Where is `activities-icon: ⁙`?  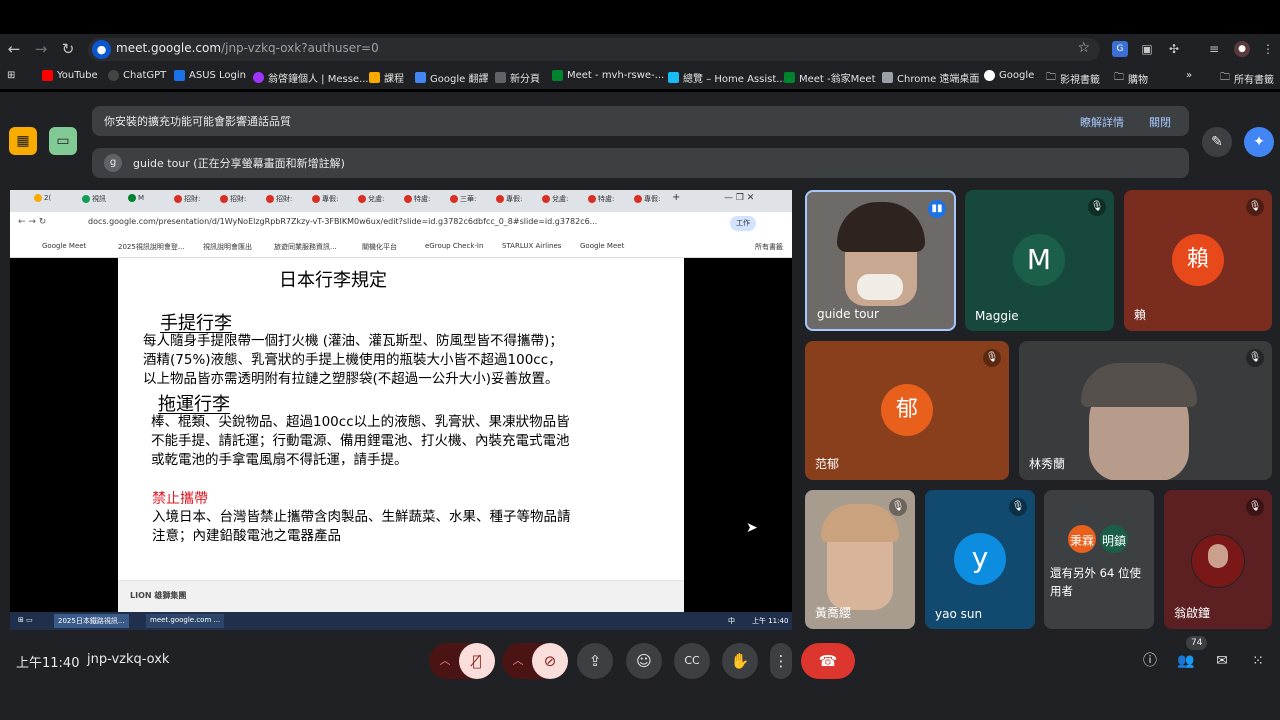 activities-icon: ⁙ is located at coordinates (1258, 661).